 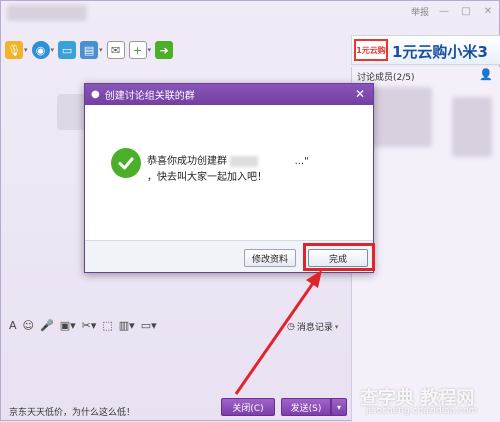 I want to click on close-window-button: ✕, so click(x=488, y=12).